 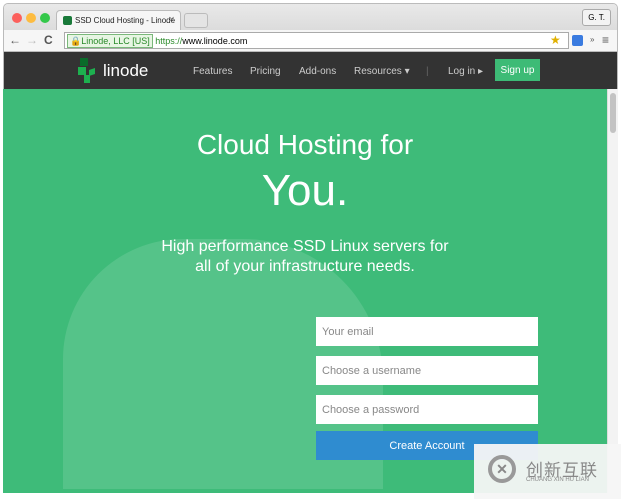 What do you see at coordinates (555, 40) in the screenshot?
I see `bookmark-star-icon: ★` at bounding box center [555, 40].